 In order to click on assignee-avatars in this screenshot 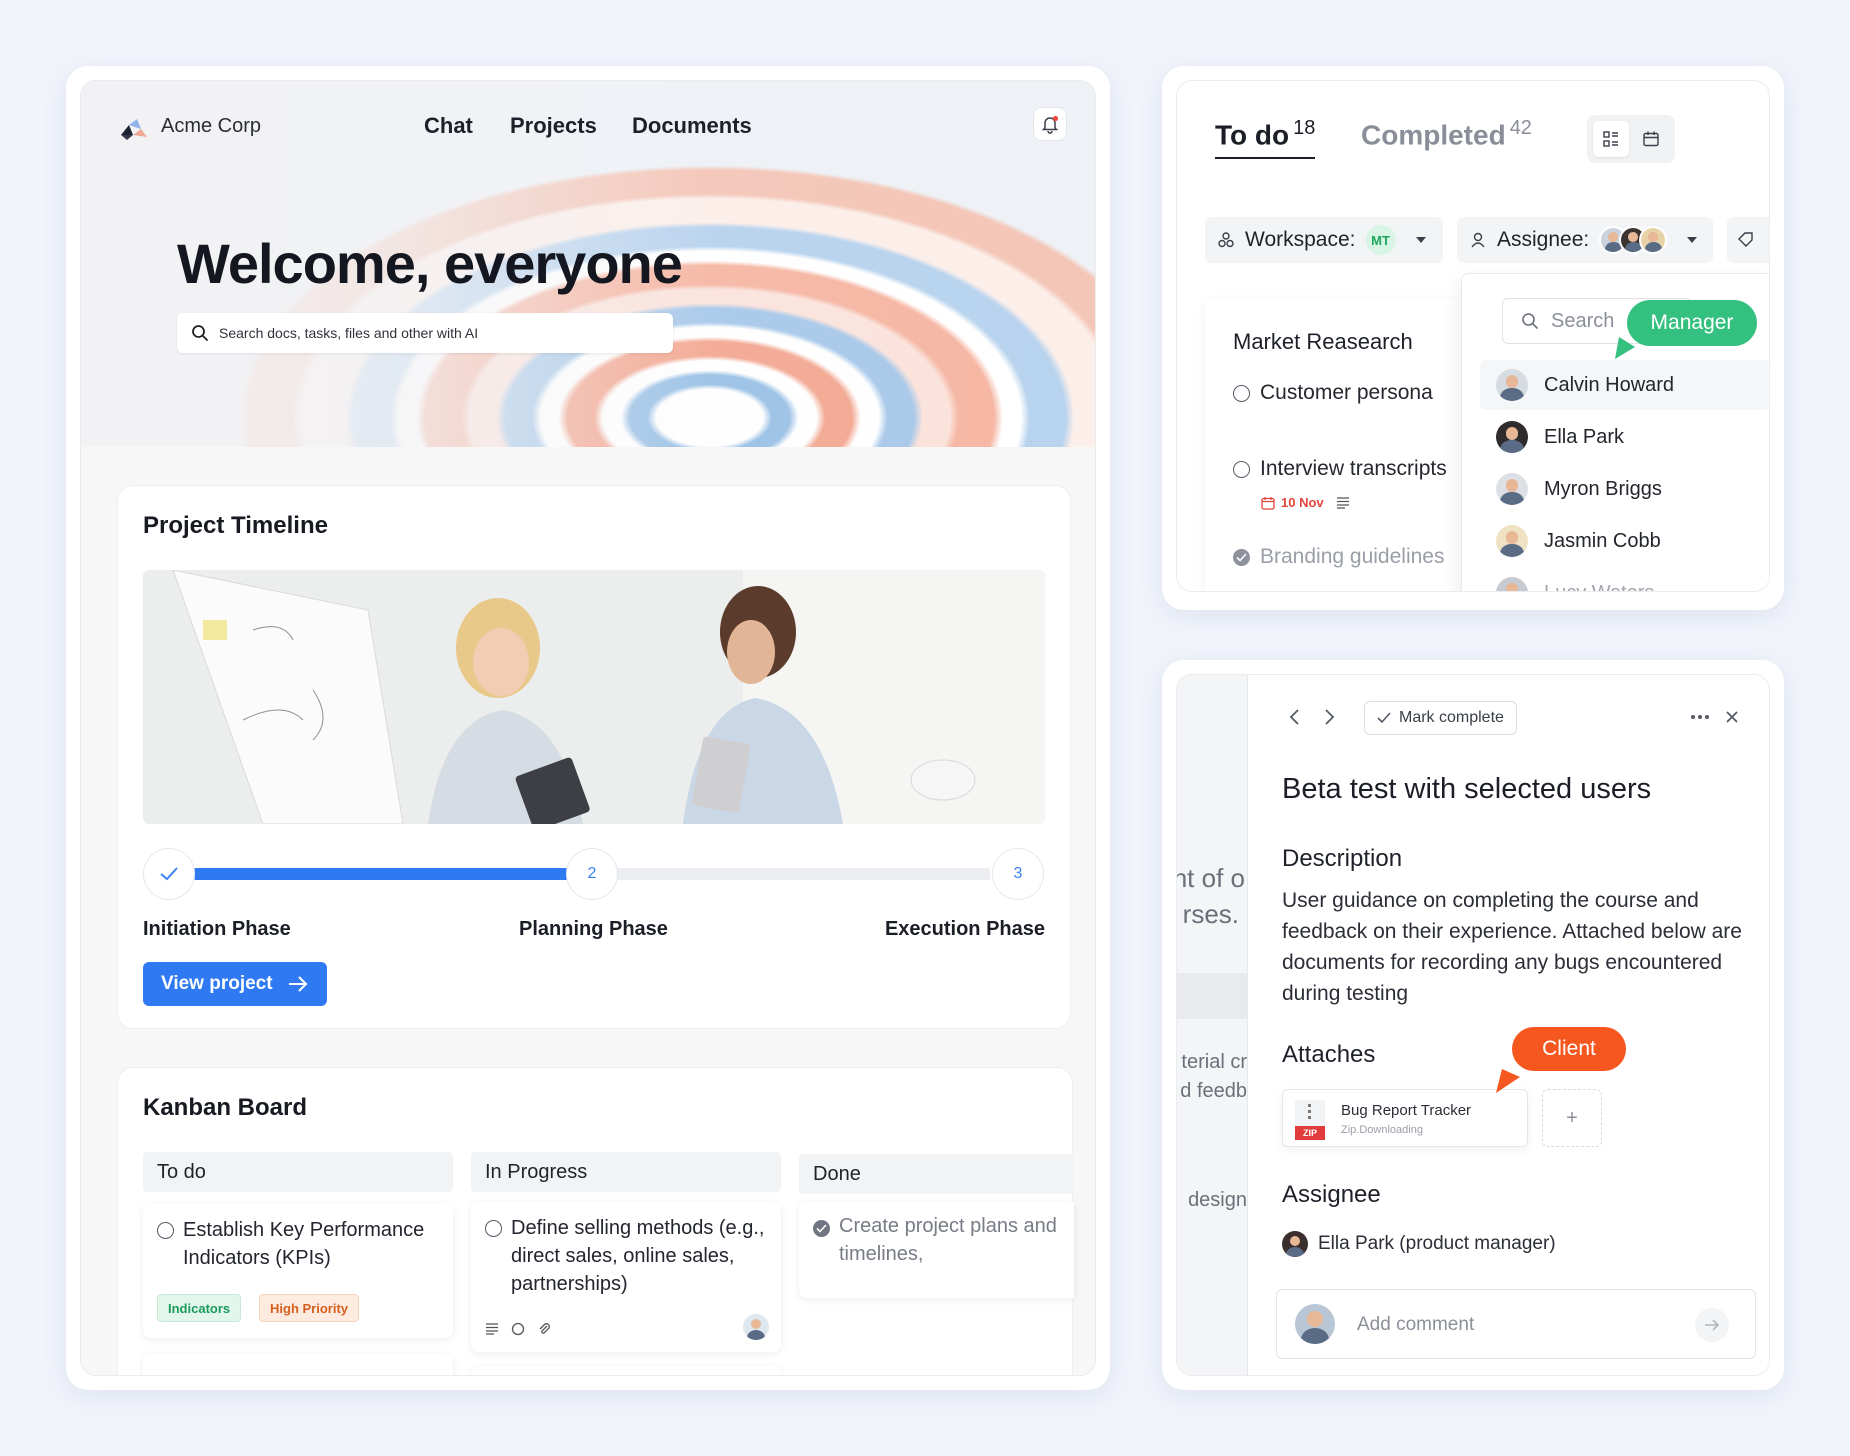, I will do `click(1633, 240)`.